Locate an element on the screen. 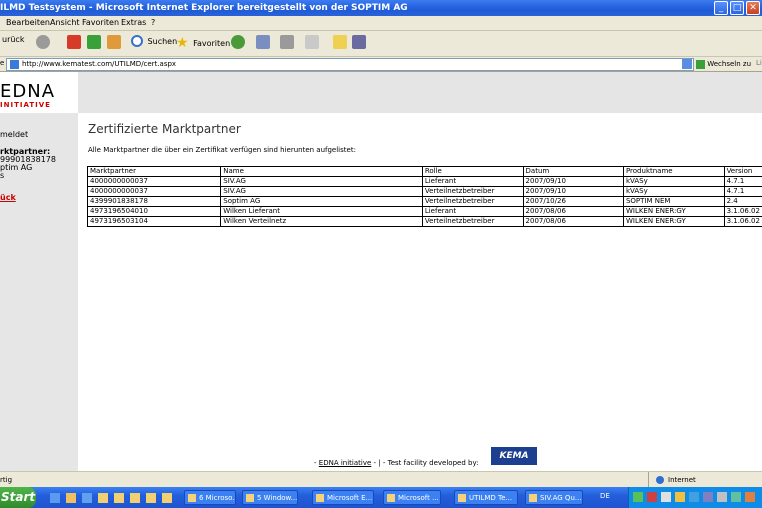 The height and width of the screenshot is (508, 762). mail-button is located at coordinates (263, 43).